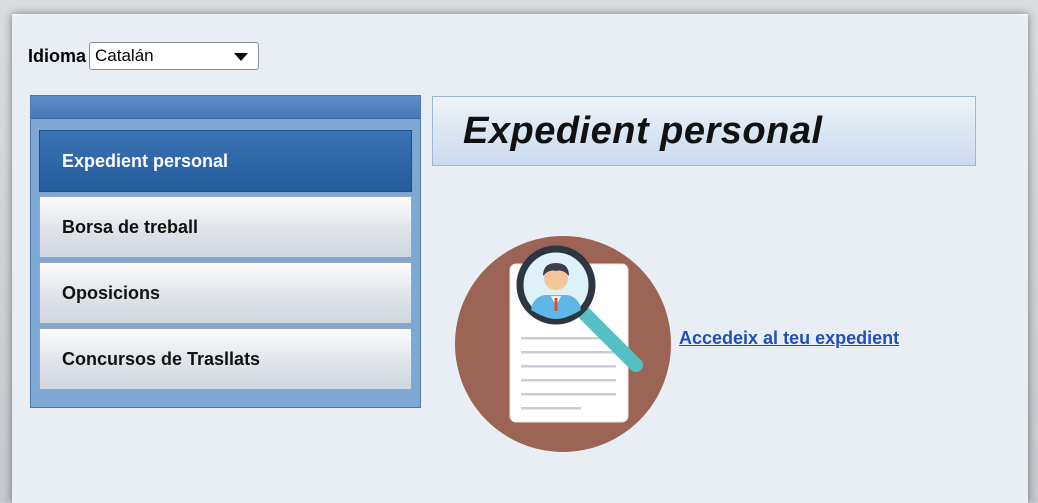 The image size is (1038, 503). What do you see at coordinates (225, 293) in the screenshot?
I see `menu-item-oposicions: Oposicions` at bounding box center [225, 293].